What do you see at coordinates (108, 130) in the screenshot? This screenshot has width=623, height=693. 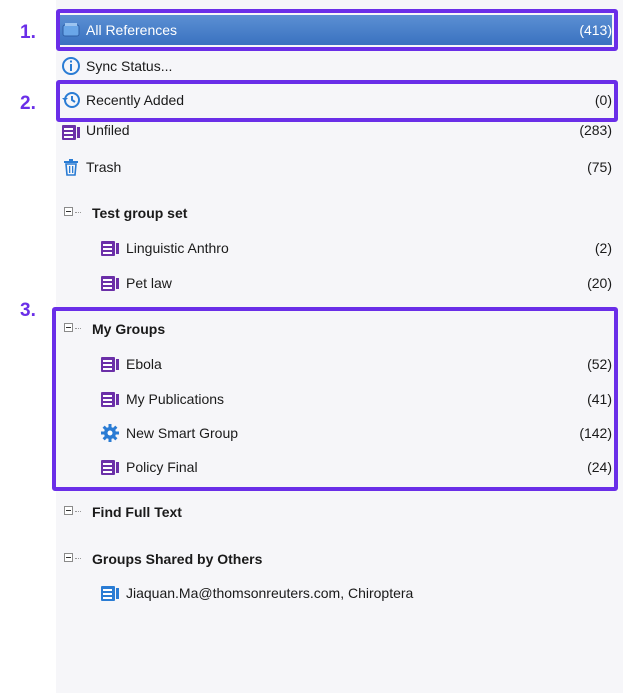 I see `unfiled-label: Unfiled` at bounding box center [108, 130].